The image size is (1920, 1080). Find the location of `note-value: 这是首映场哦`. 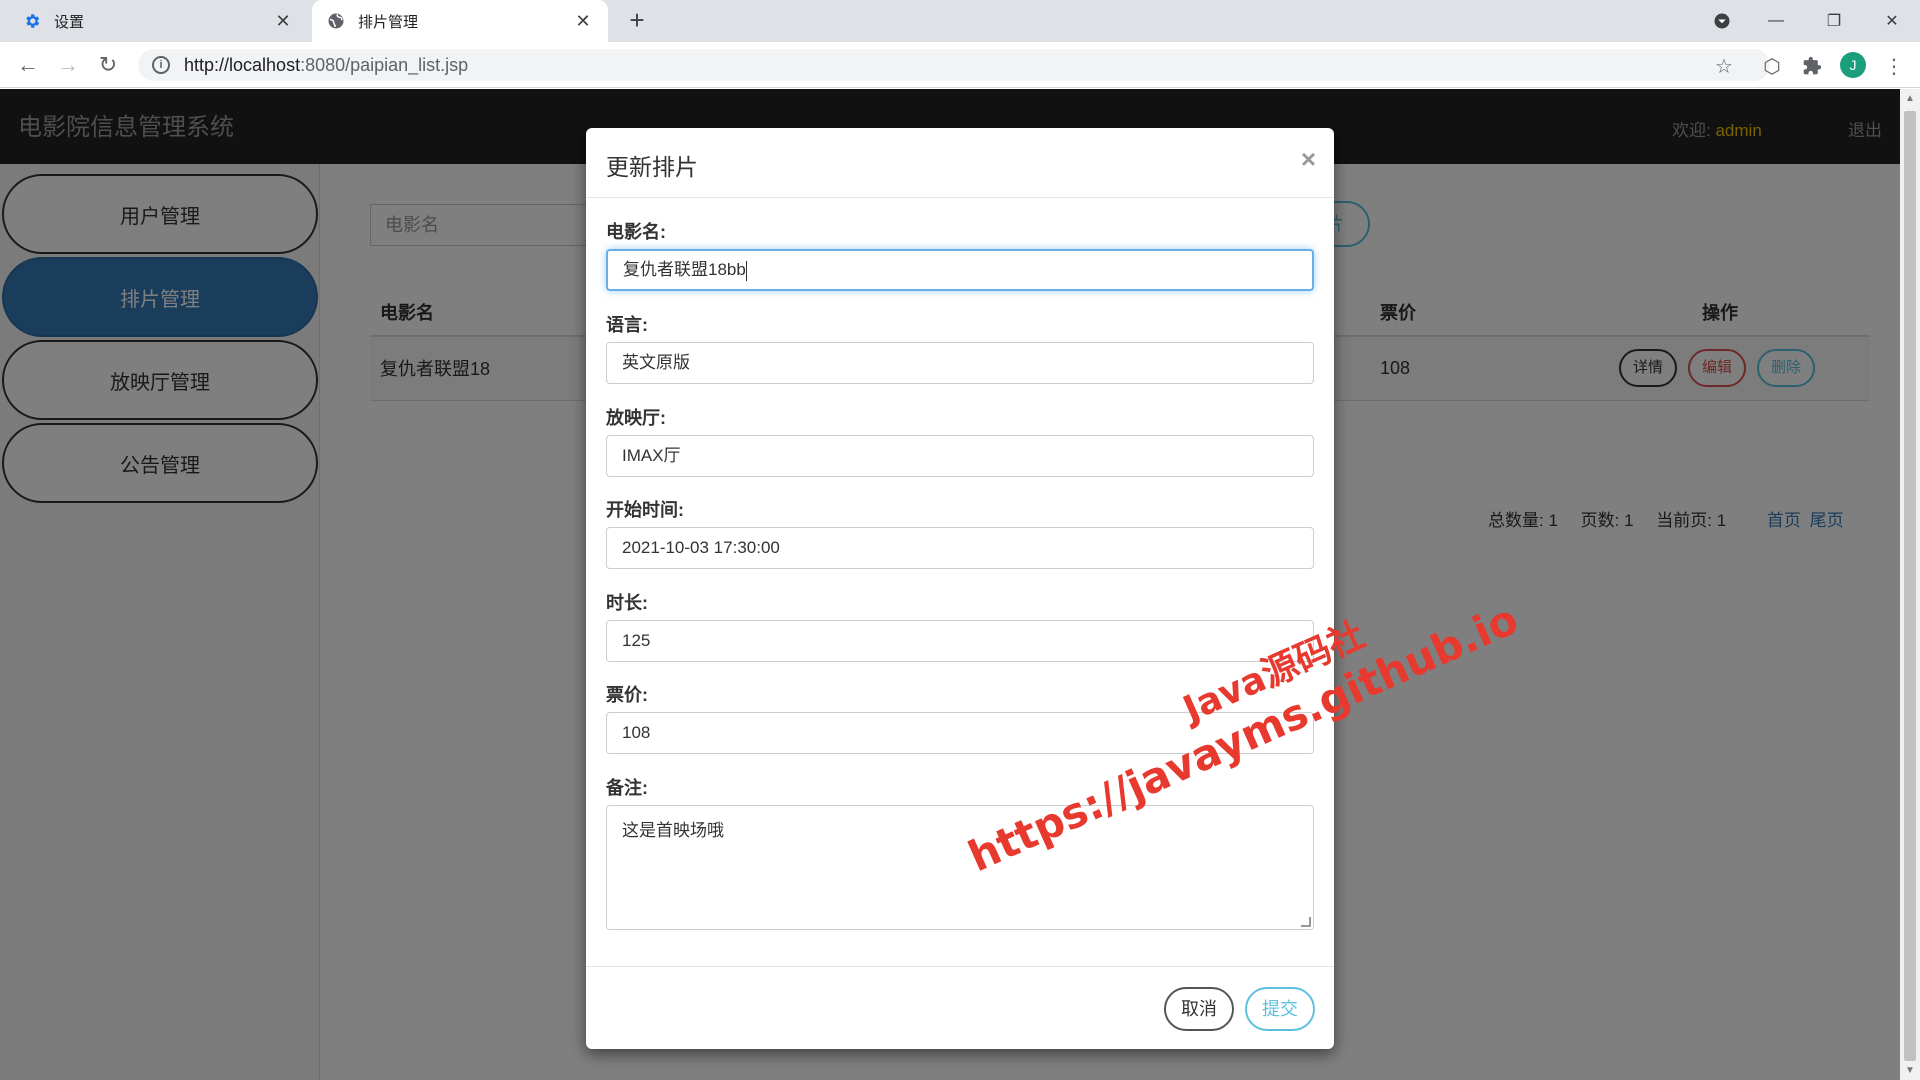

note-value: 这是首映场哦 is located at coordinates (673, 830).